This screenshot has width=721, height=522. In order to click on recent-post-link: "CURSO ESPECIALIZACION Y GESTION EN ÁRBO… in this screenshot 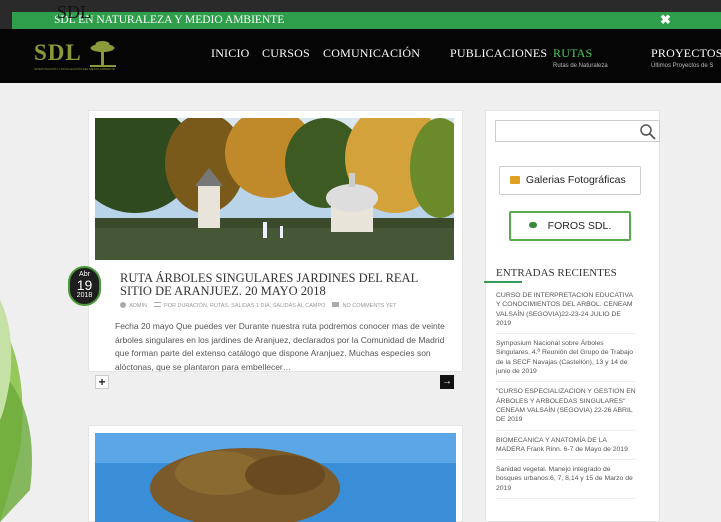, I will do `click(566, 409)`.